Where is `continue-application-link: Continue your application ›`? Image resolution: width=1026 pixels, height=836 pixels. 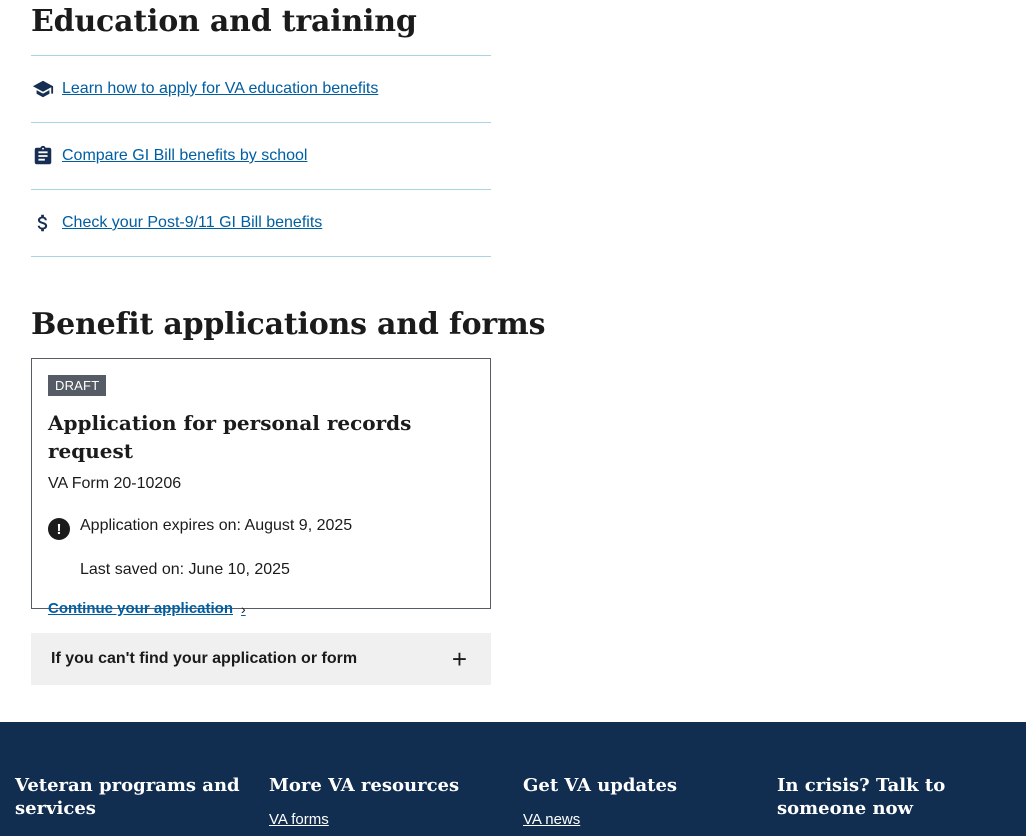
continue-application-link: Continue your application › is located at coordinates (147, 608).